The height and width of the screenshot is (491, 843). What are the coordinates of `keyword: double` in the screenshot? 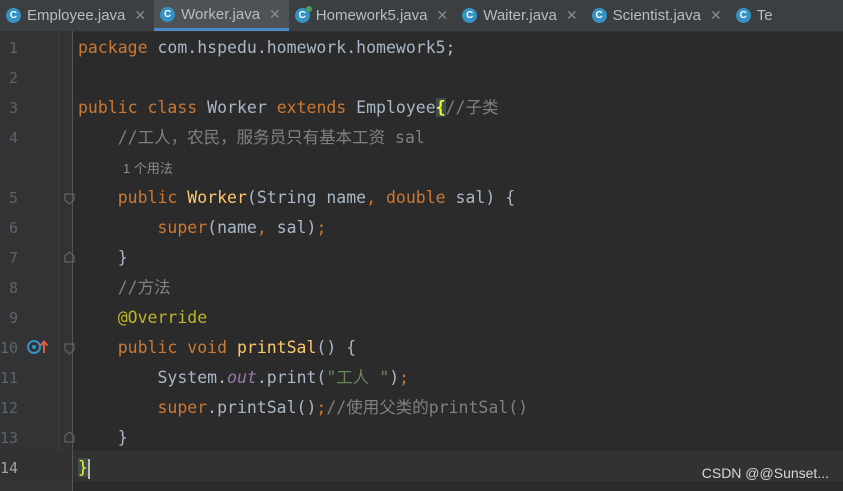 It's located at (415, 197).